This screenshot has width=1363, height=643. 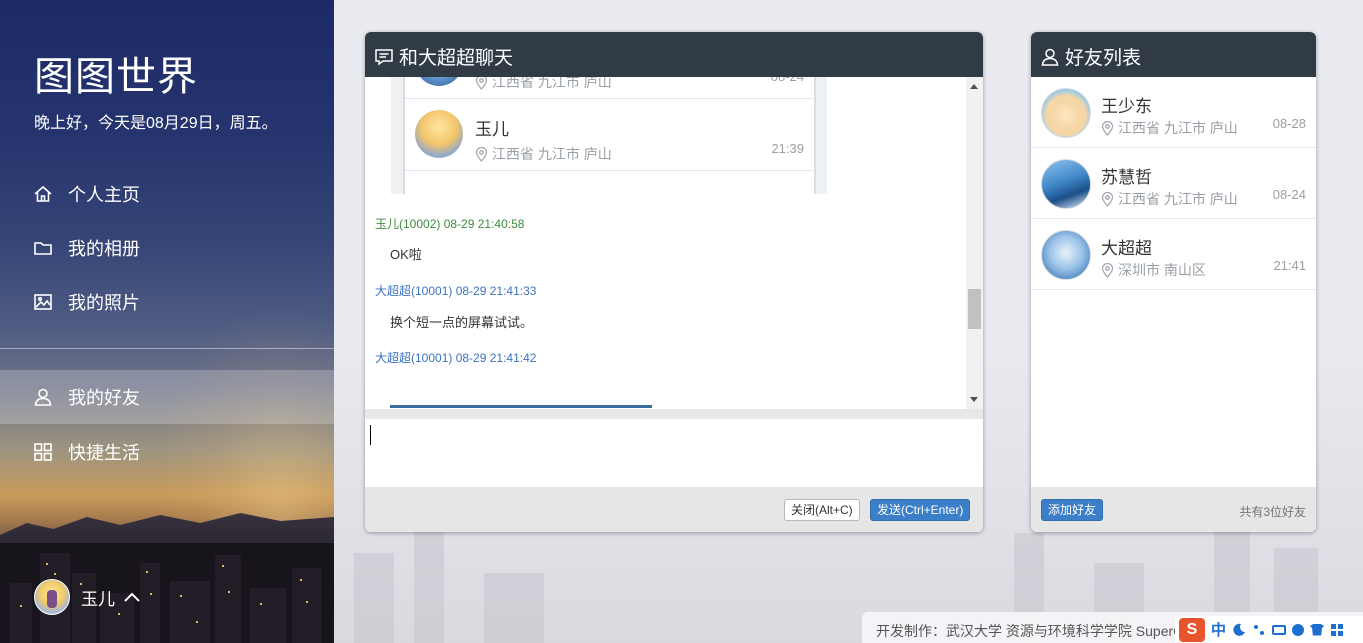 I want to click on skin-icon, so click(x=1317, y=629).